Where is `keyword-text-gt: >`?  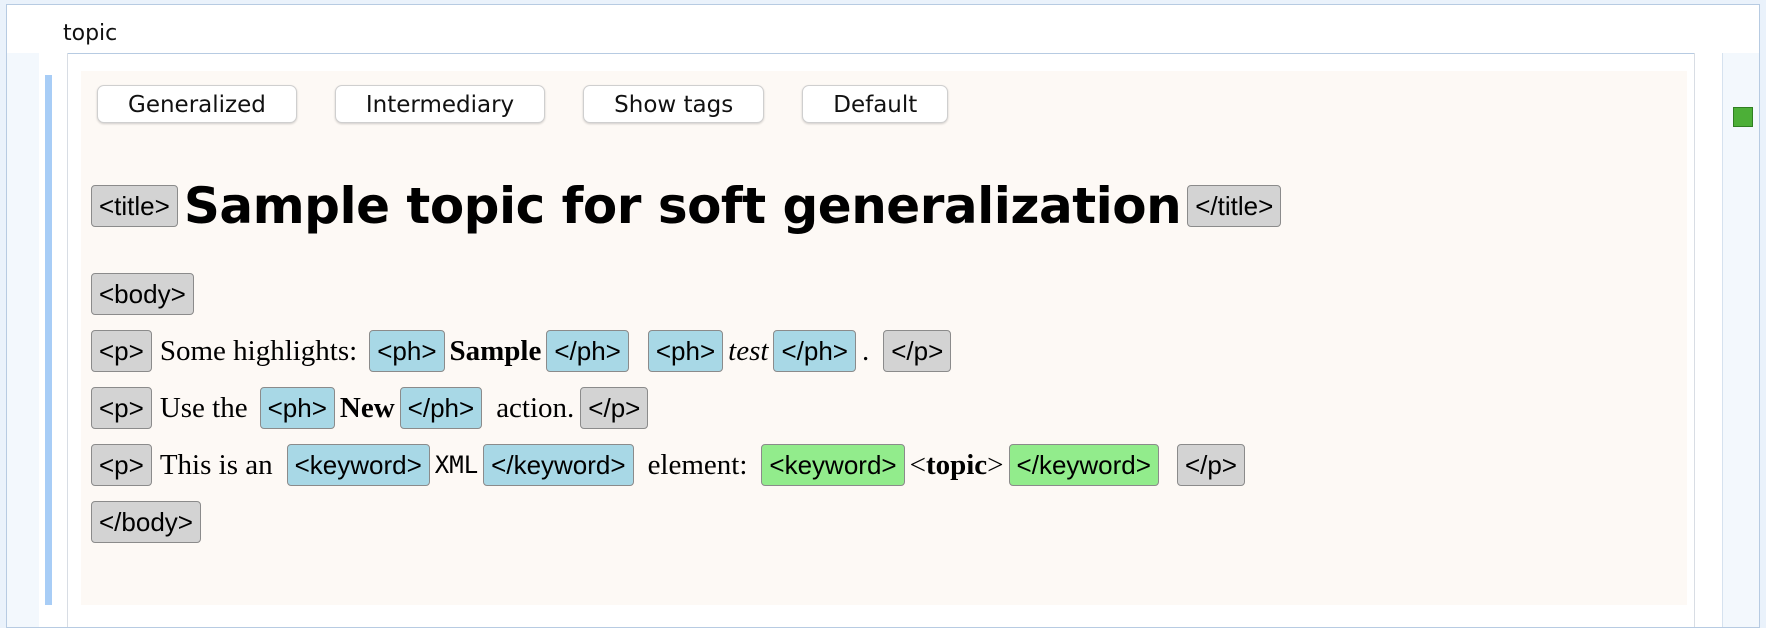
keyword-text-gt: > is located at coordinates (995, 465).